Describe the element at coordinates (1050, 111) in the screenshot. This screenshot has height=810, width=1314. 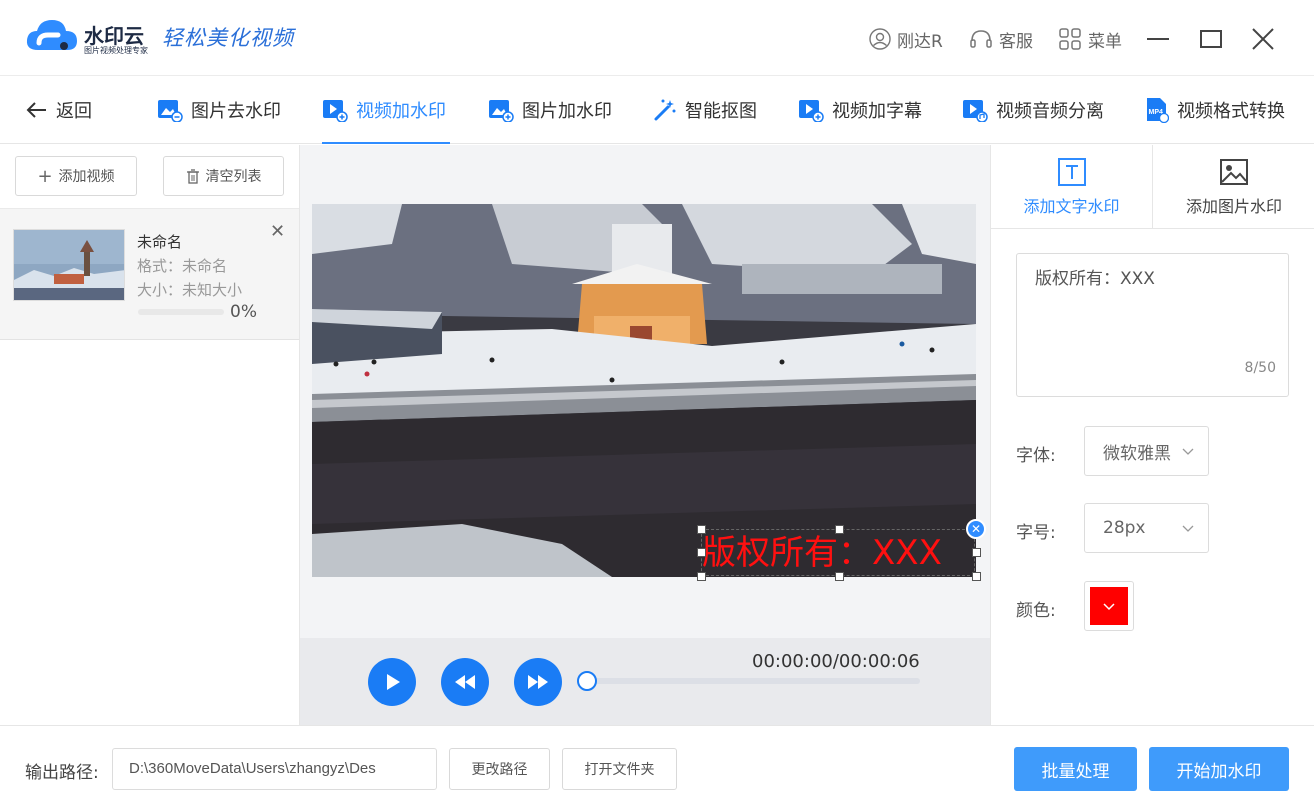
I see `tab-label: 视频音频分离` at that location.